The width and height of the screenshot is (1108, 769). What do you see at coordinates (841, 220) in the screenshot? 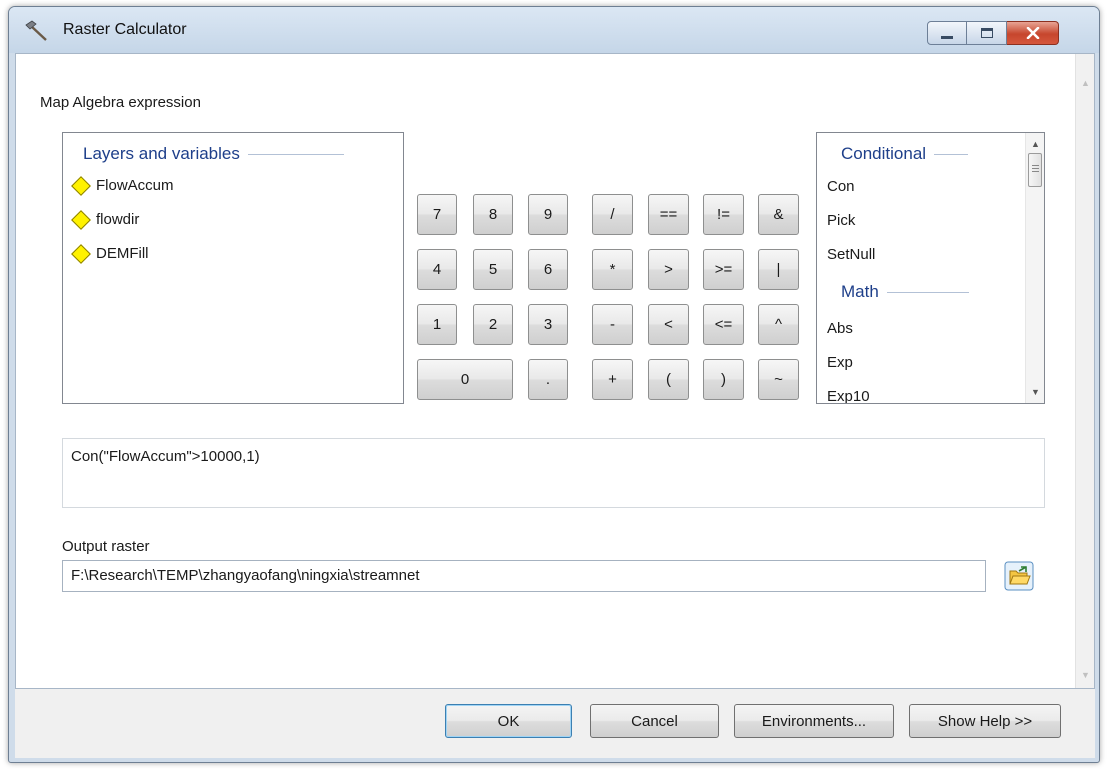
I see `function-item-pick: Pick` at bounding box center [841, 220].